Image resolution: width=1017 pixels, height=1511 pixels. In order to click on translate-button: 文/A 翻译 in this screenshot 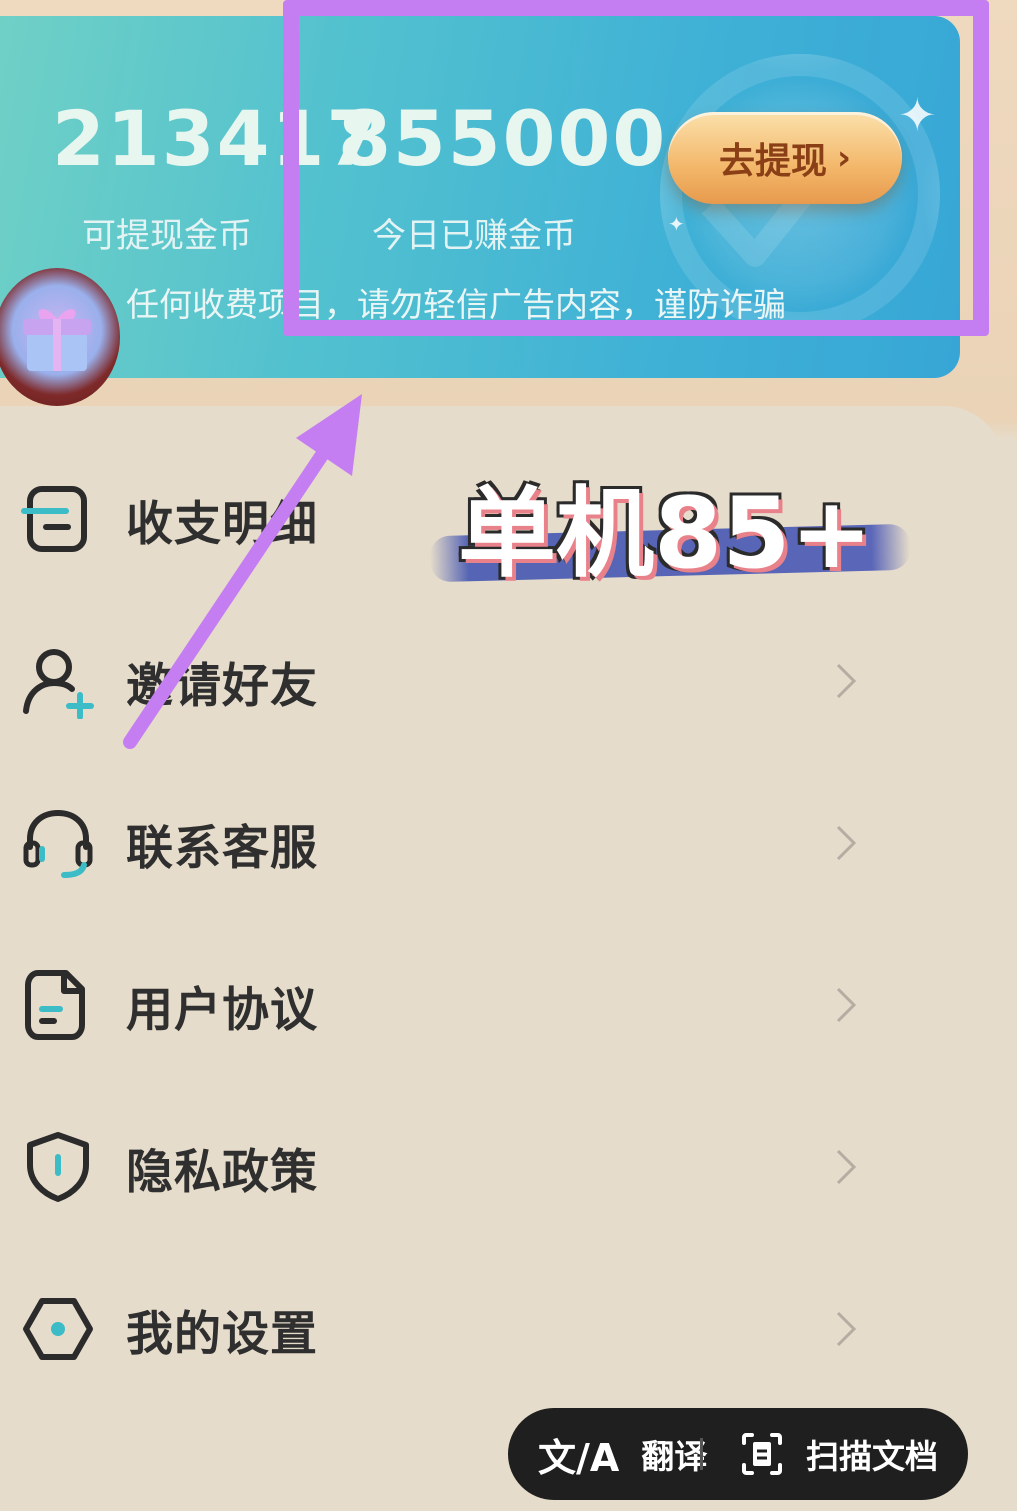, I will do `click(622, 1454)`.